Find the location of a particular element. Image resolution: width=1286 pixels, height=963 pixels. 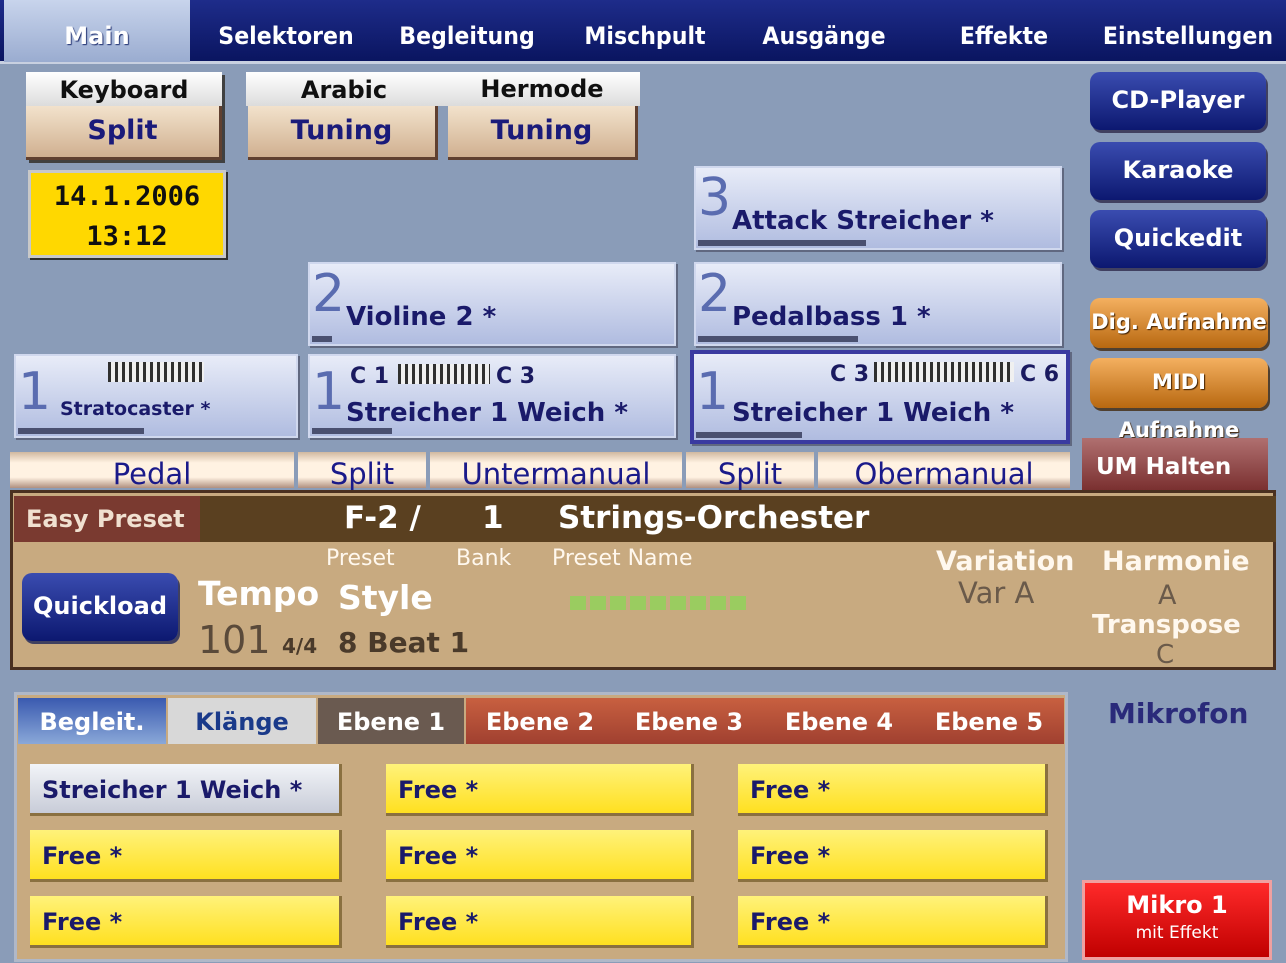

time-signature: 4/4 is located at coordinates (300, 646).